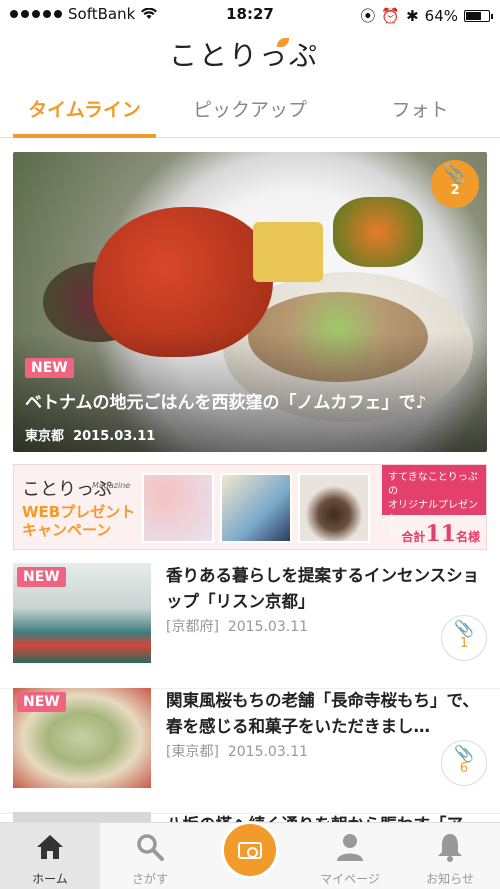 This screenshot has width=500, height=889. What do you see at coordinates (434, 502) in the screenshot?
I see `banner-promo-box: すてきなことりっぷの オリジナルプレゼント が当たる` at bounding box center [434, 502].